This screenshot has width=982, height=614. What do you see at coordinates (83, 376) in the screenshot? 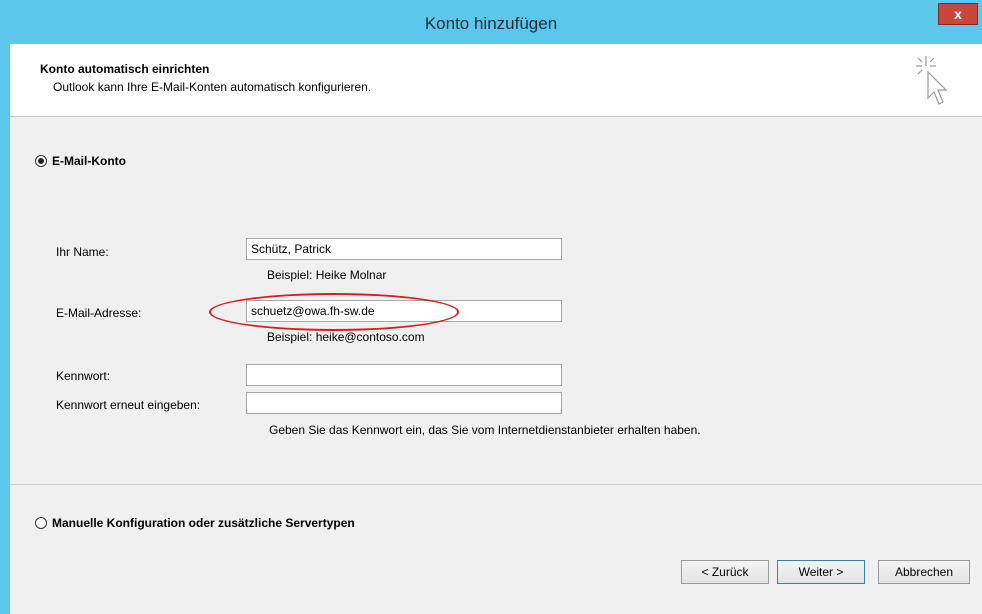
I see `password-label: Kennwort:` at bounding box center [83, 376].